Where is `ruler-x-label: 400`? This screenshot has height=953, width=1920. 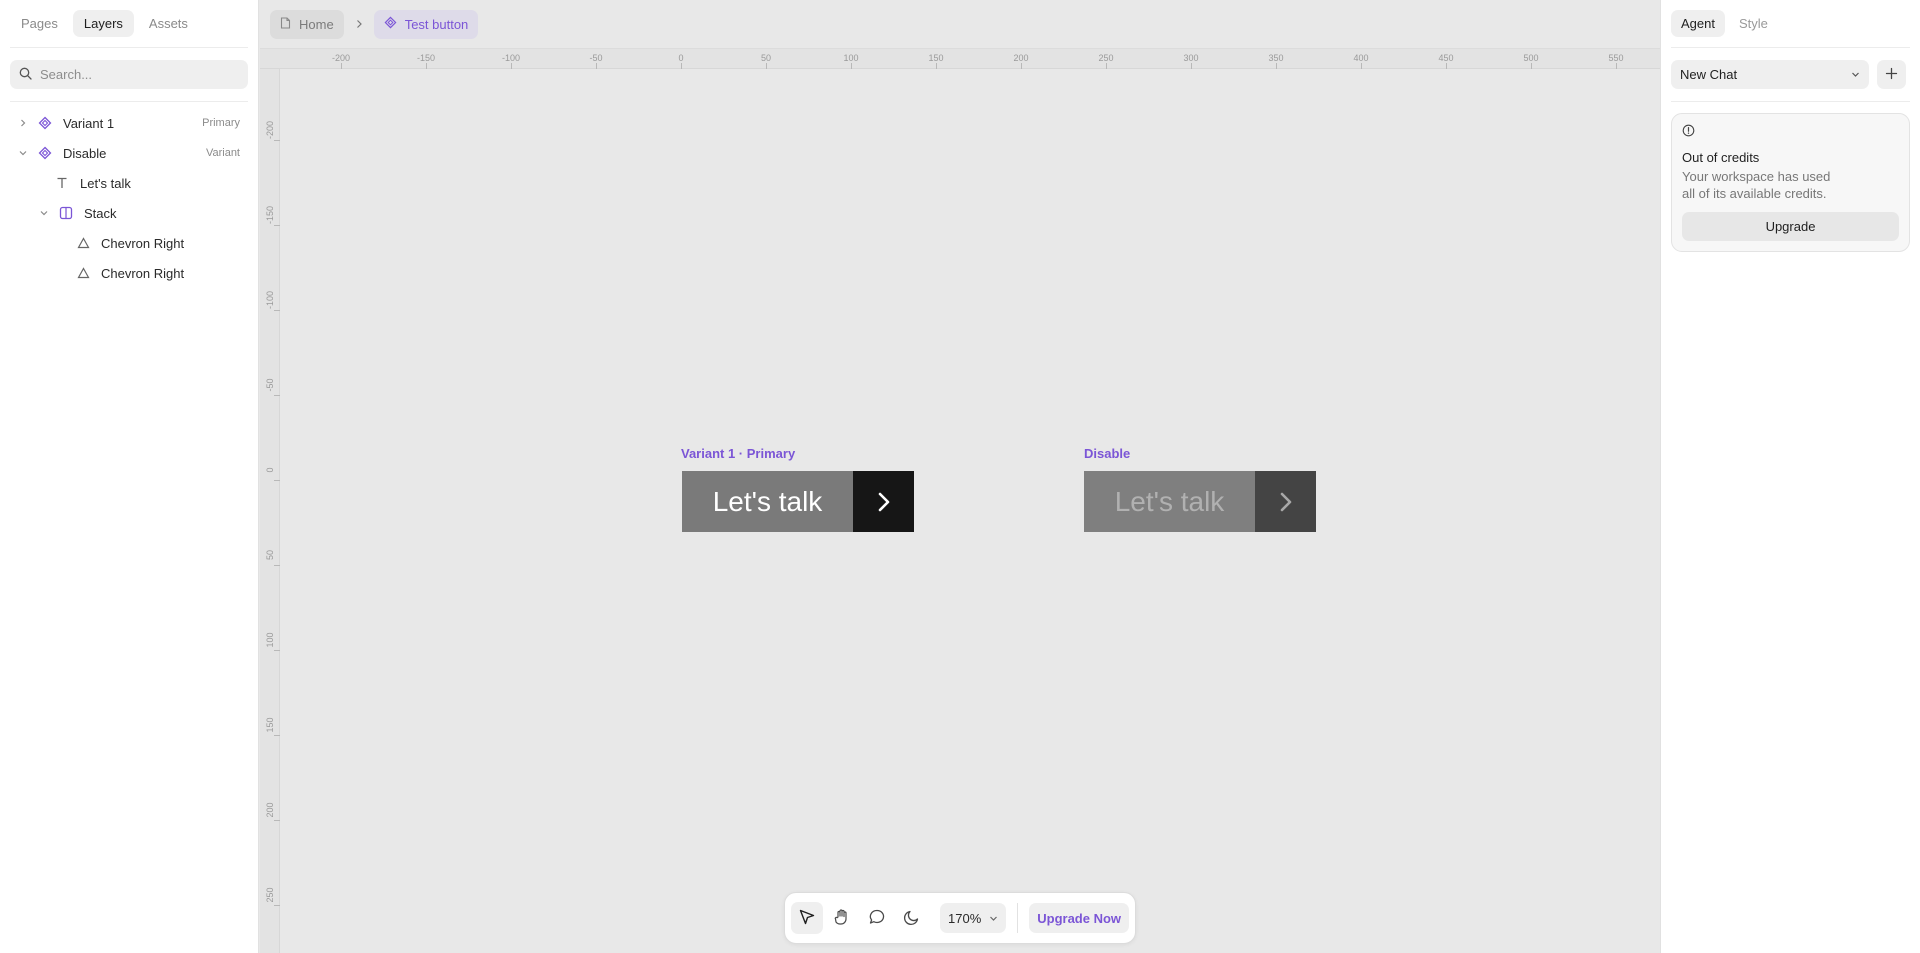 ruler-x-label: 400 is located at coordinates (1361, 58).